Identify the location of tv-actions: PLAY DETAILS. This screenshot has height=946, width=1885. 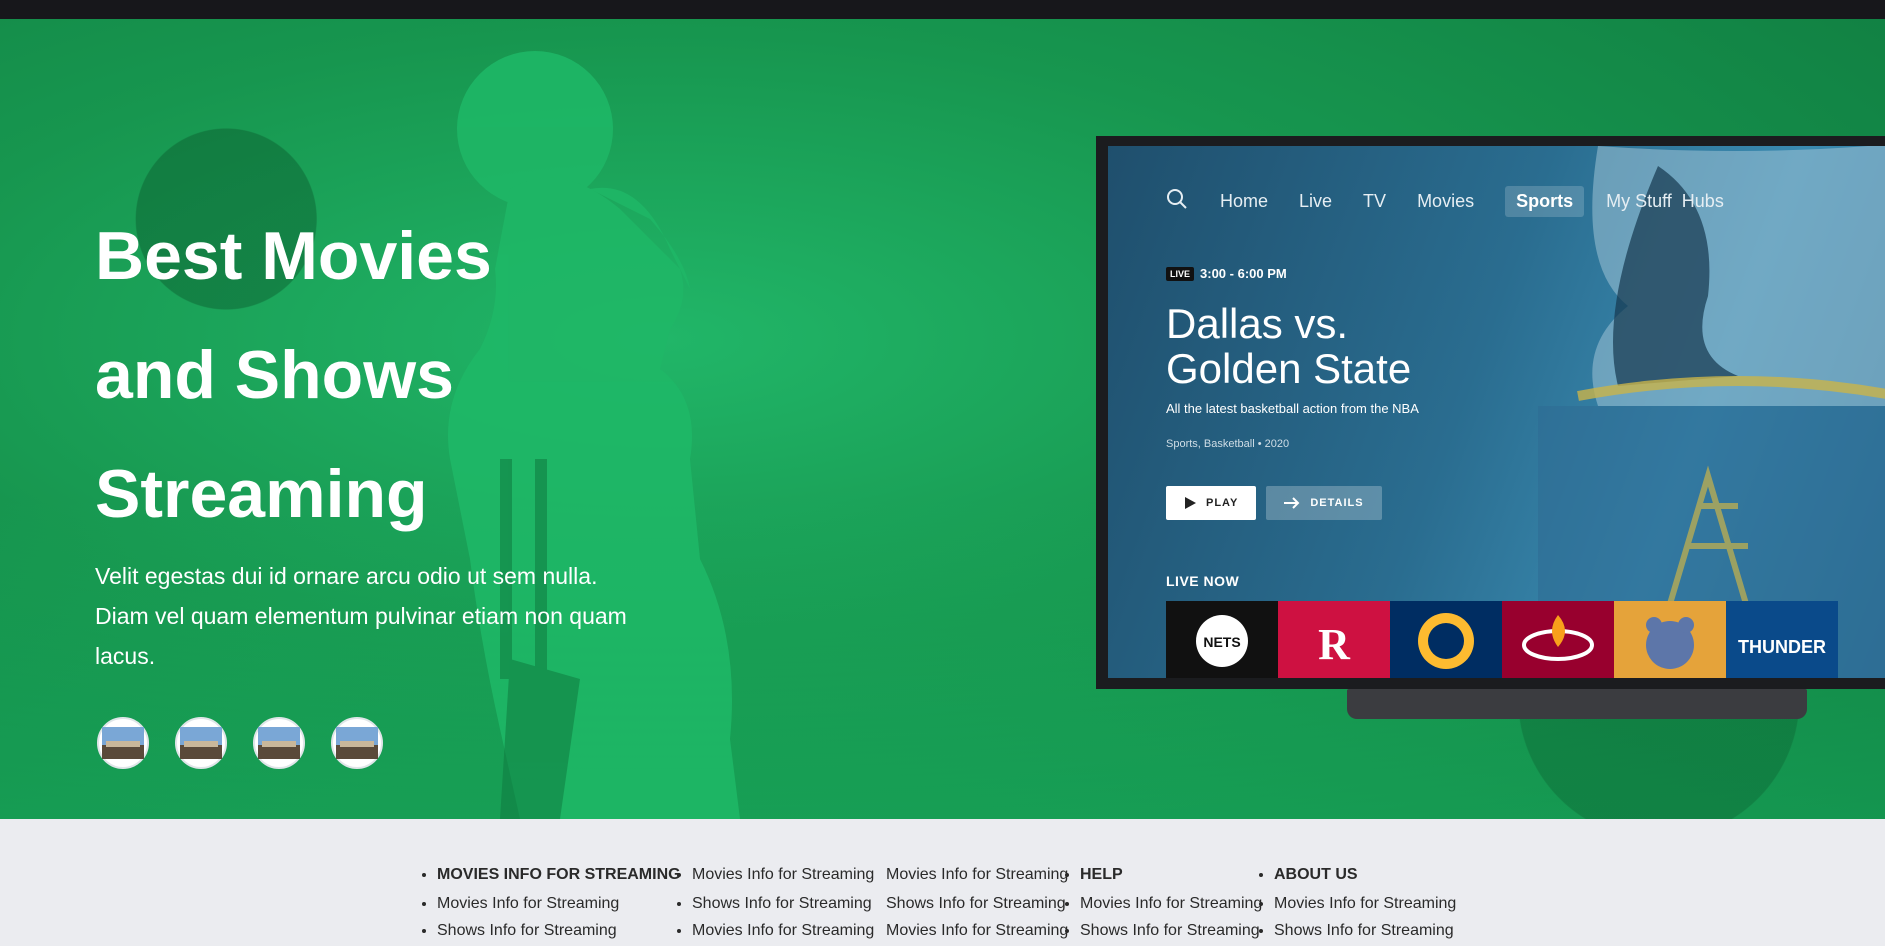
(1274, 503).